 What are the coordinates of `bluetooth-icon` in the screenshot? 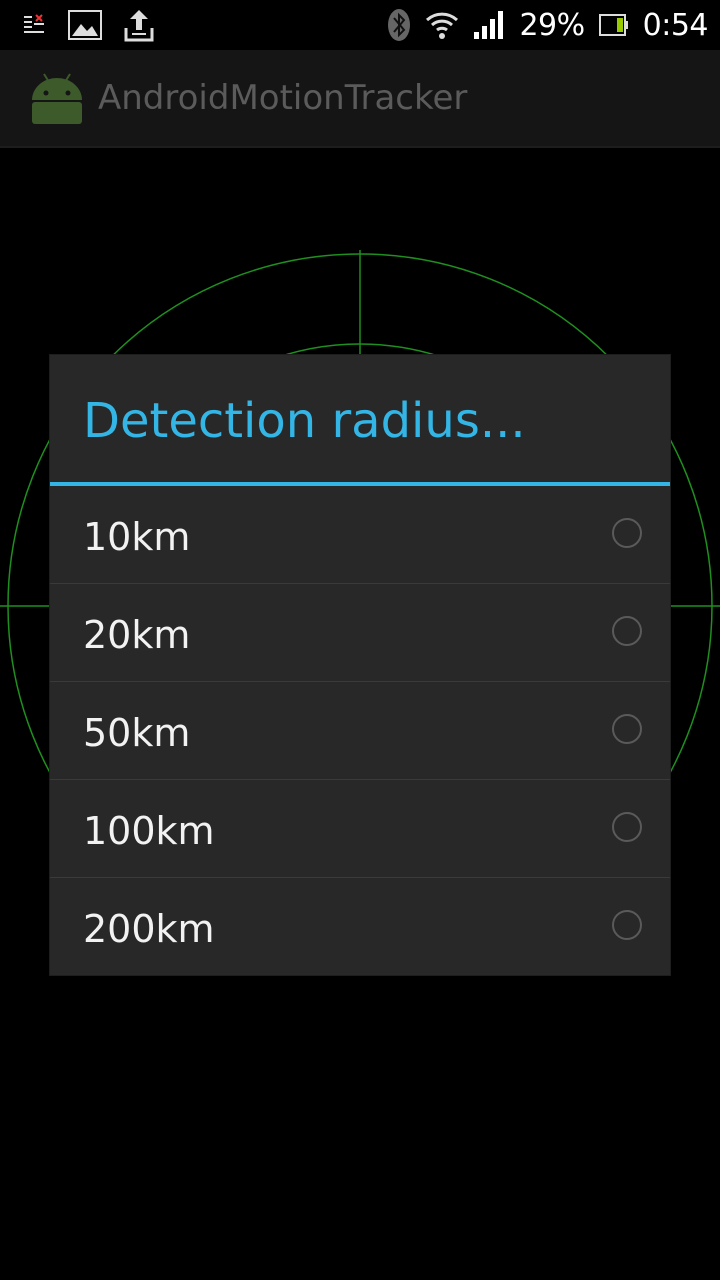 It's located at (399, 25).